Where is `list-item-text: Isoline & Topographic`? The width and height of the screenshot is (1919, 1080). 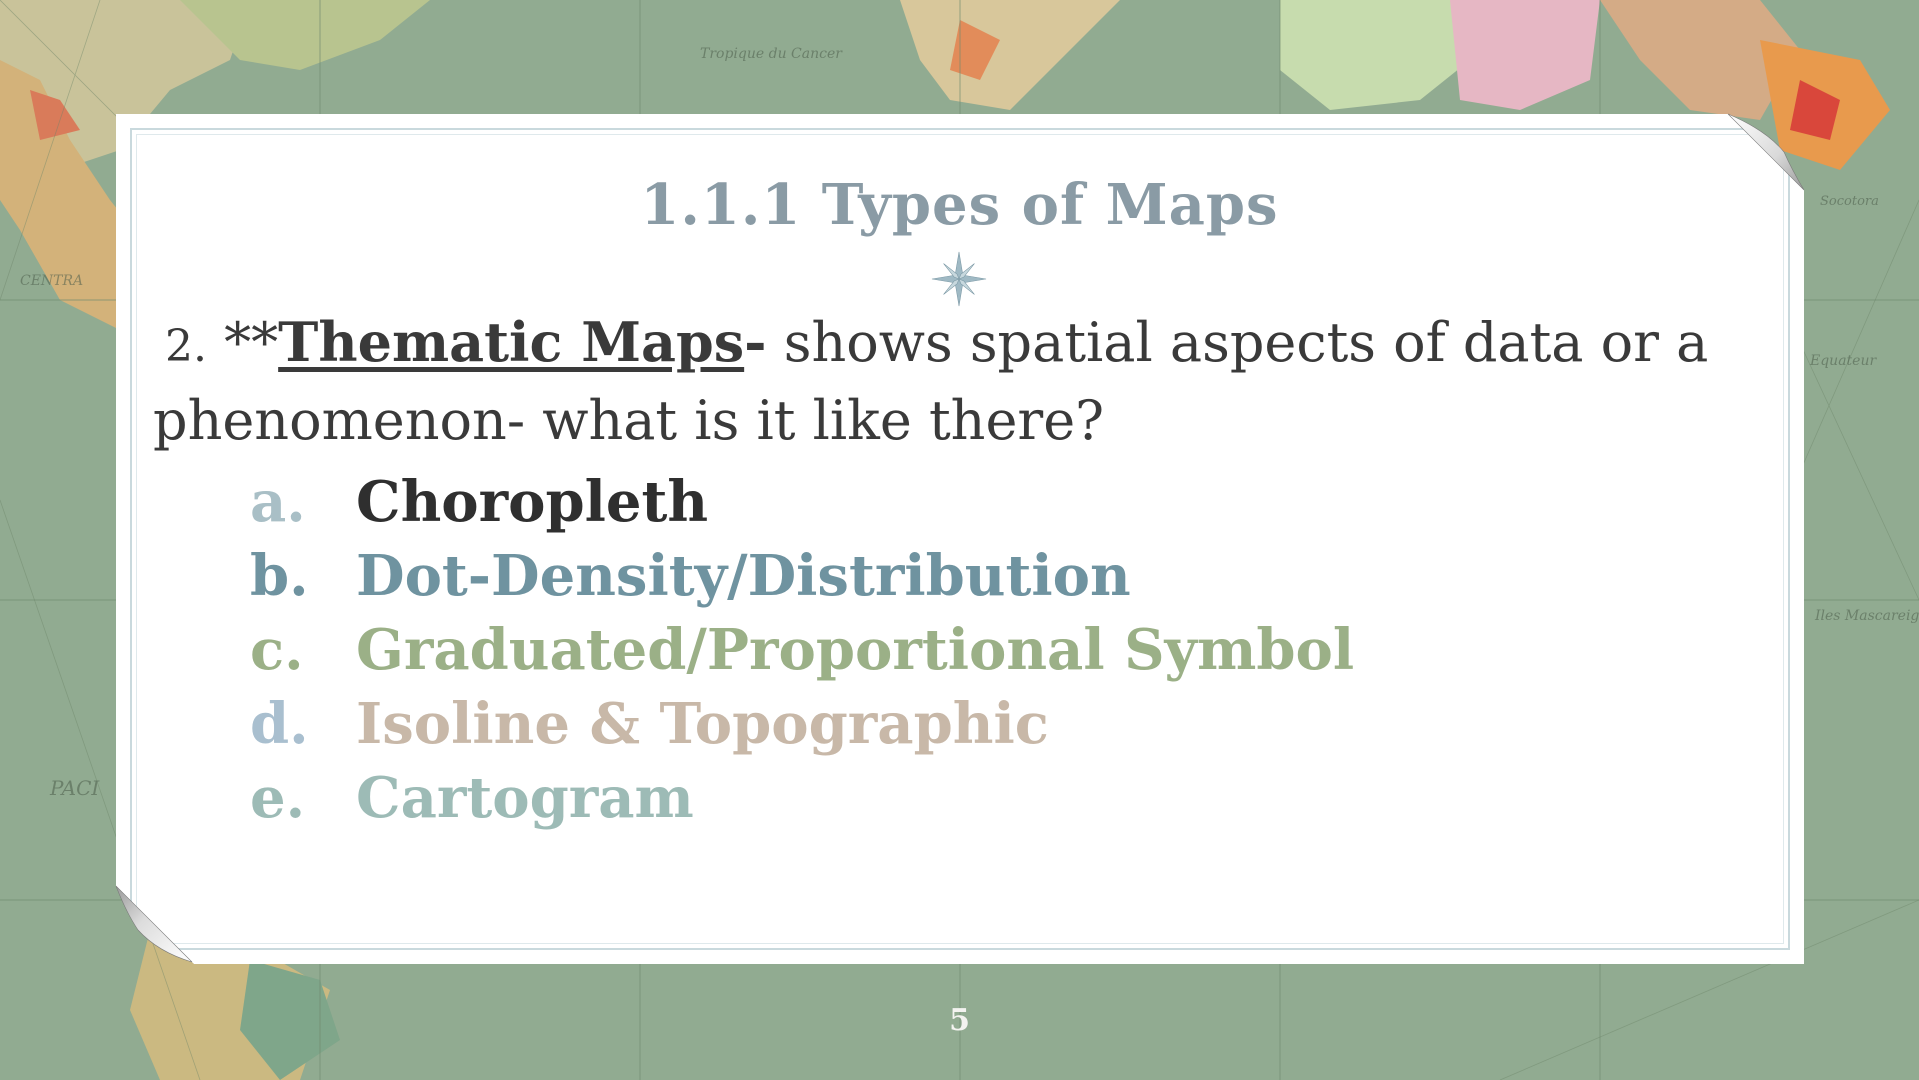 list-item-text: Isoline & Topographic is located at coordinates (702, 724).